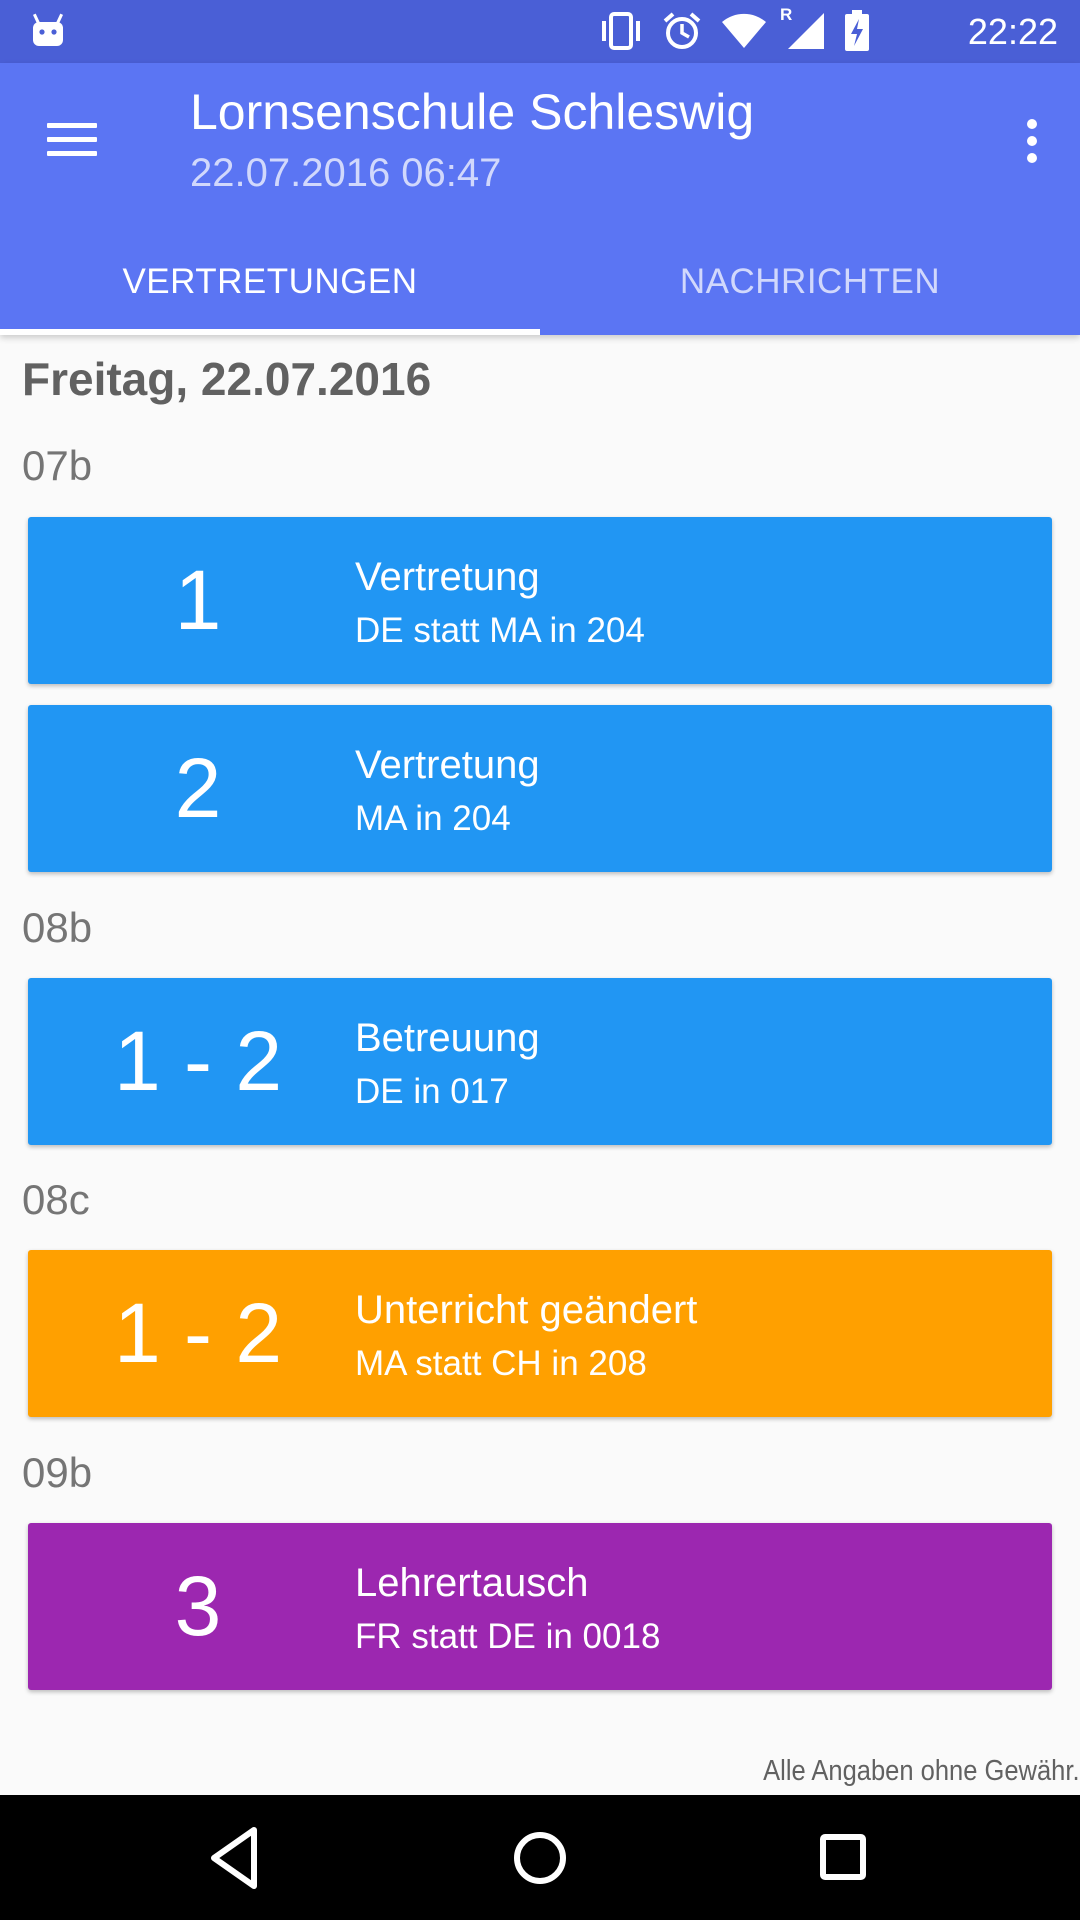  What do you see at coordinates (433, 818) in the screenshot?
I see `substitution-detail: MA in 204` at bounding box center [433, 818].